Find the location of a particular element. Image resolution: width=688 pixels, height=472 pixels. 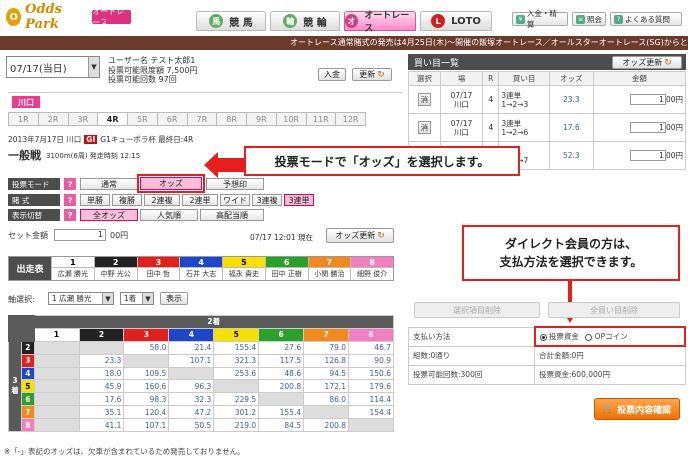

tab-keiba: 馬競 馬 is located at coordinates (231, 21).